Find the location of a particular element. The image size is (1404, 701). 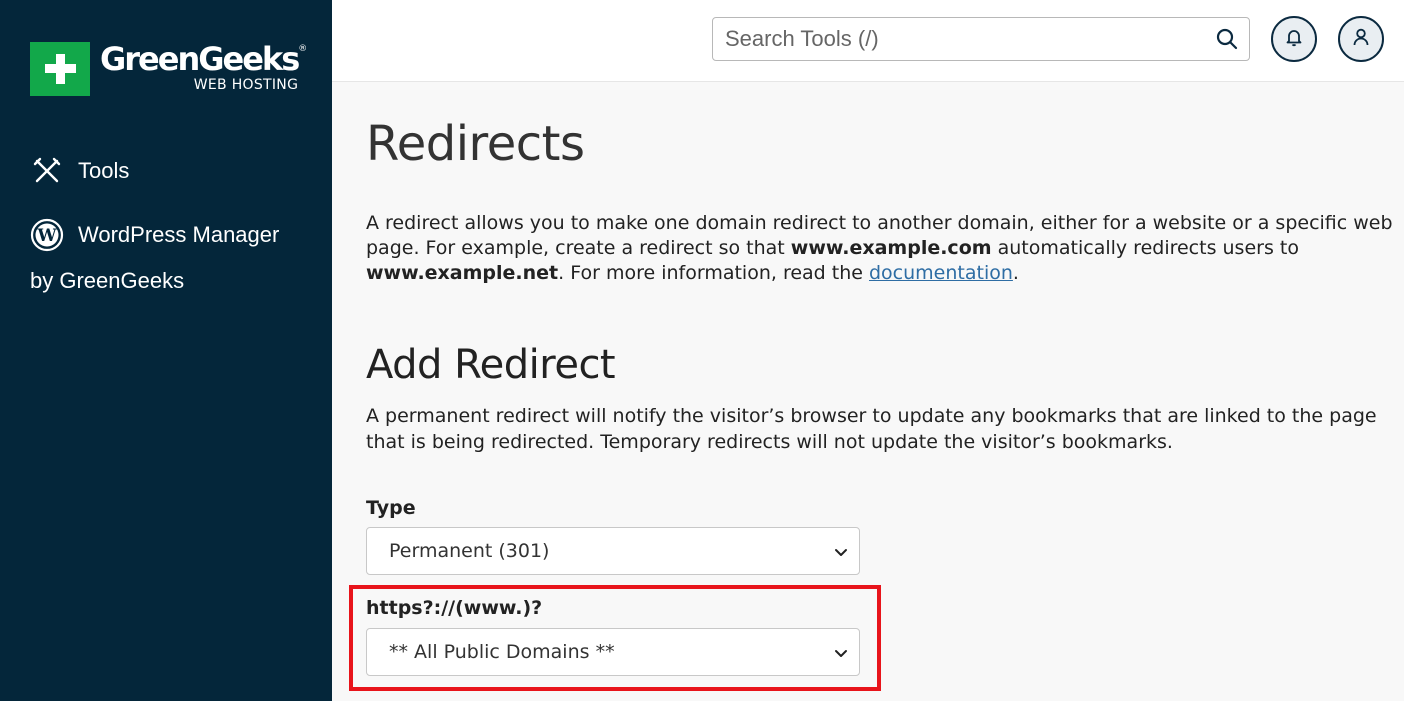

wordpress-icon: W is located at coordinates (47, 235).